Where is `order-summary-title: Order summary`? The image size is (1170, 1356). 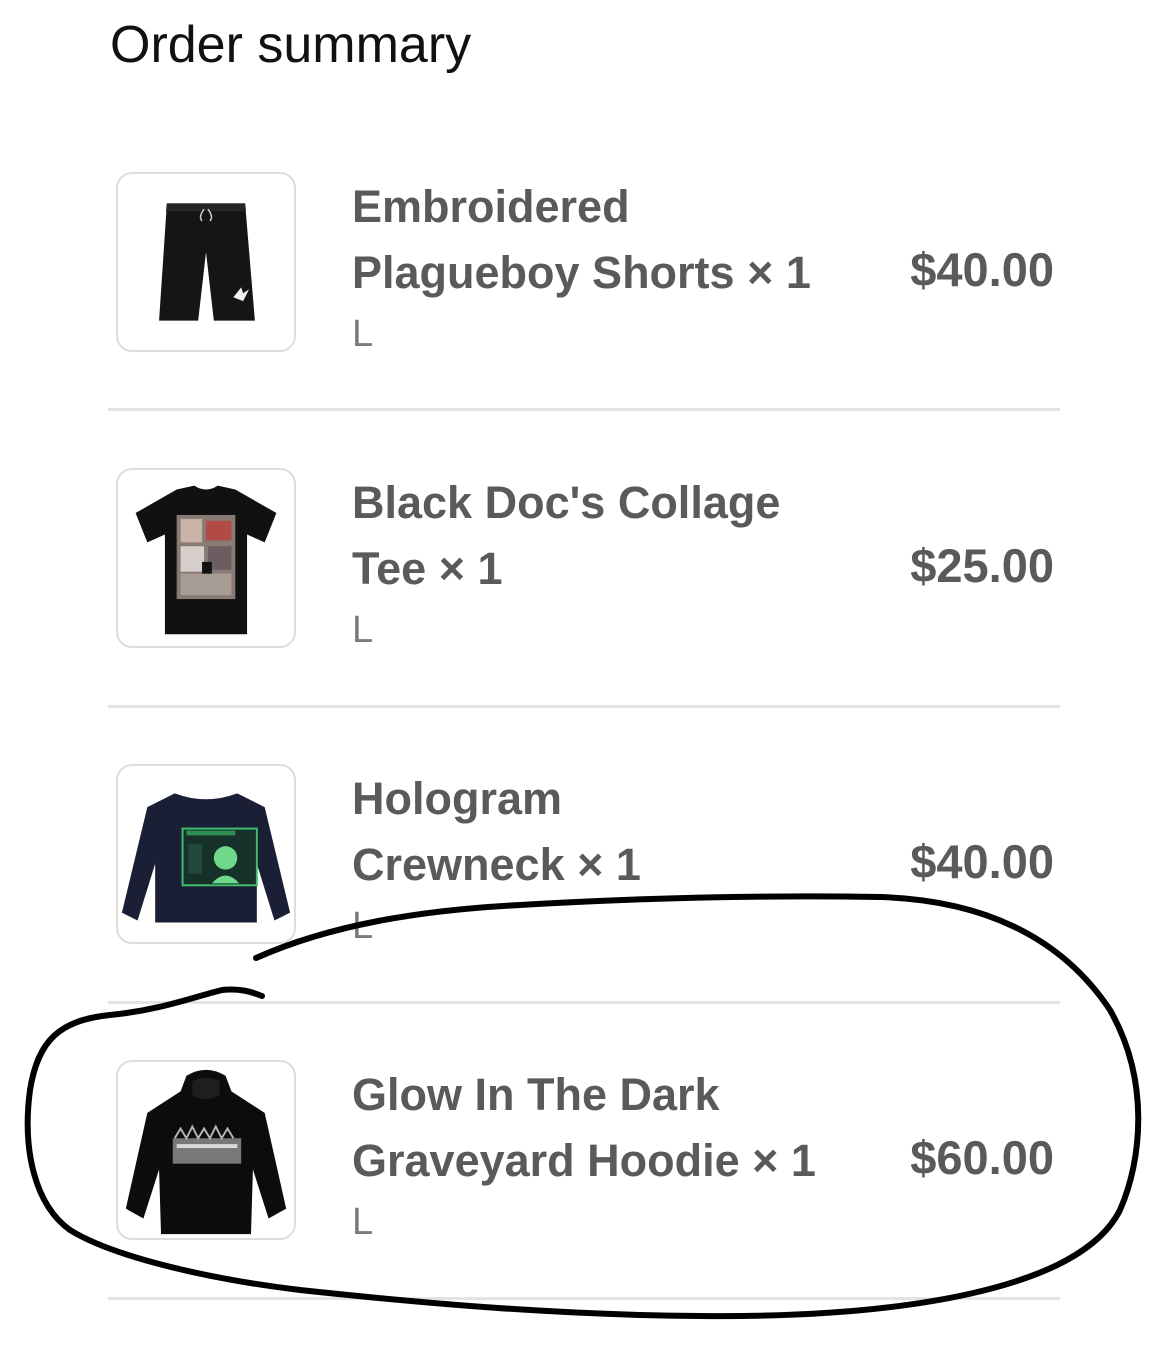
order-summary-title: Order summary is located at coordinates (291, 45).